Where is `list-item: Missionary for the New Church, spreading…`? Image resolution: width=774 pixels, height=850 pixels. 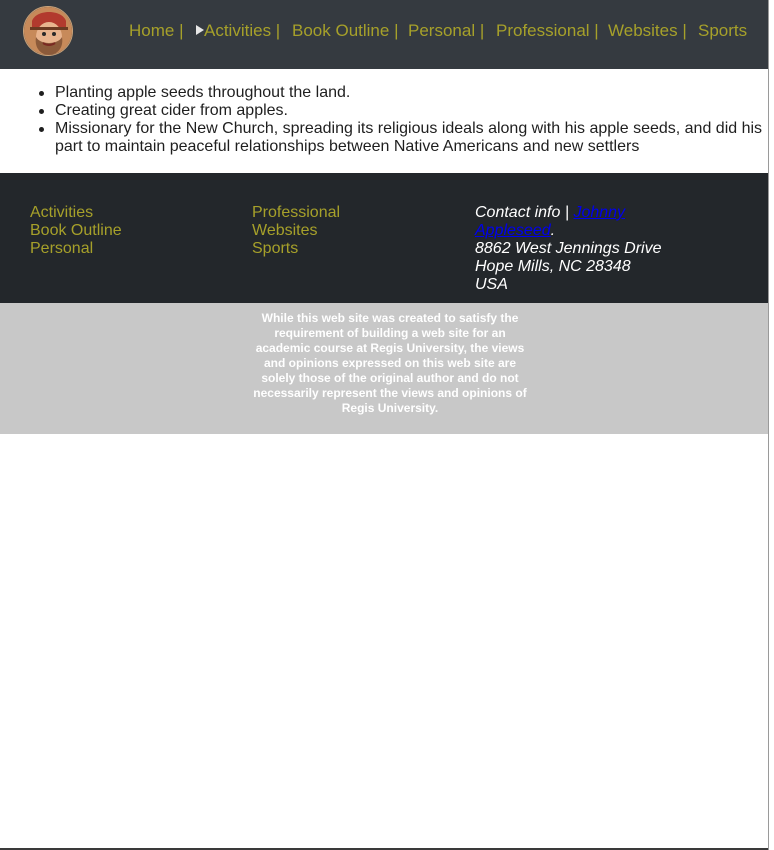
list-item: Missionary for the New Church, spreading… is located at coordinates (402, 138).